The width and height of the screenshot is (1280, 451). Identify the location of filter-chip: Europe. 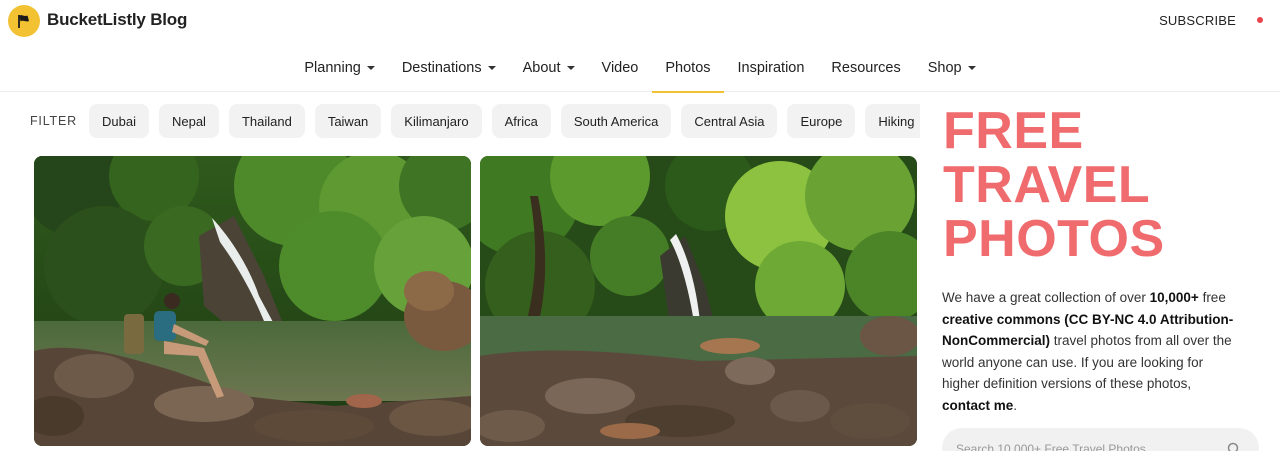
(821, 121).